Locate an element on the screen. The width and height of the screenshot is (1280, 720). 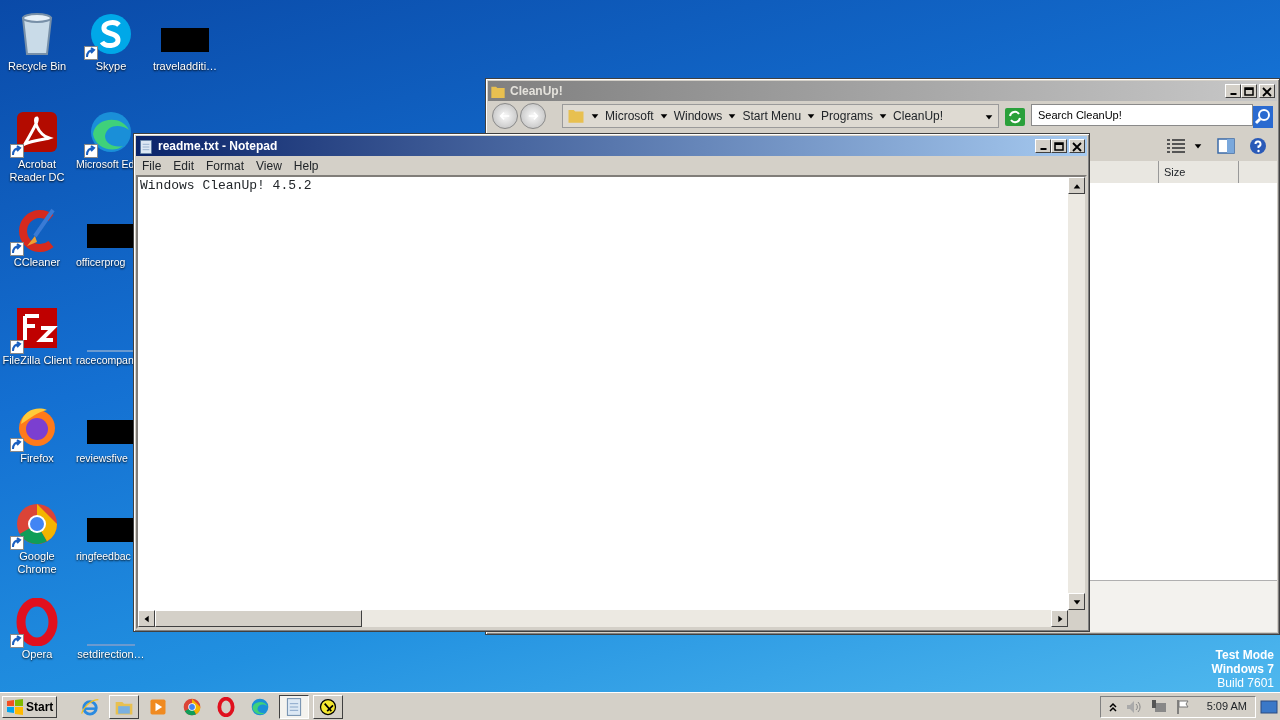
icon-label: Opera is located at coordinates (37, 654).